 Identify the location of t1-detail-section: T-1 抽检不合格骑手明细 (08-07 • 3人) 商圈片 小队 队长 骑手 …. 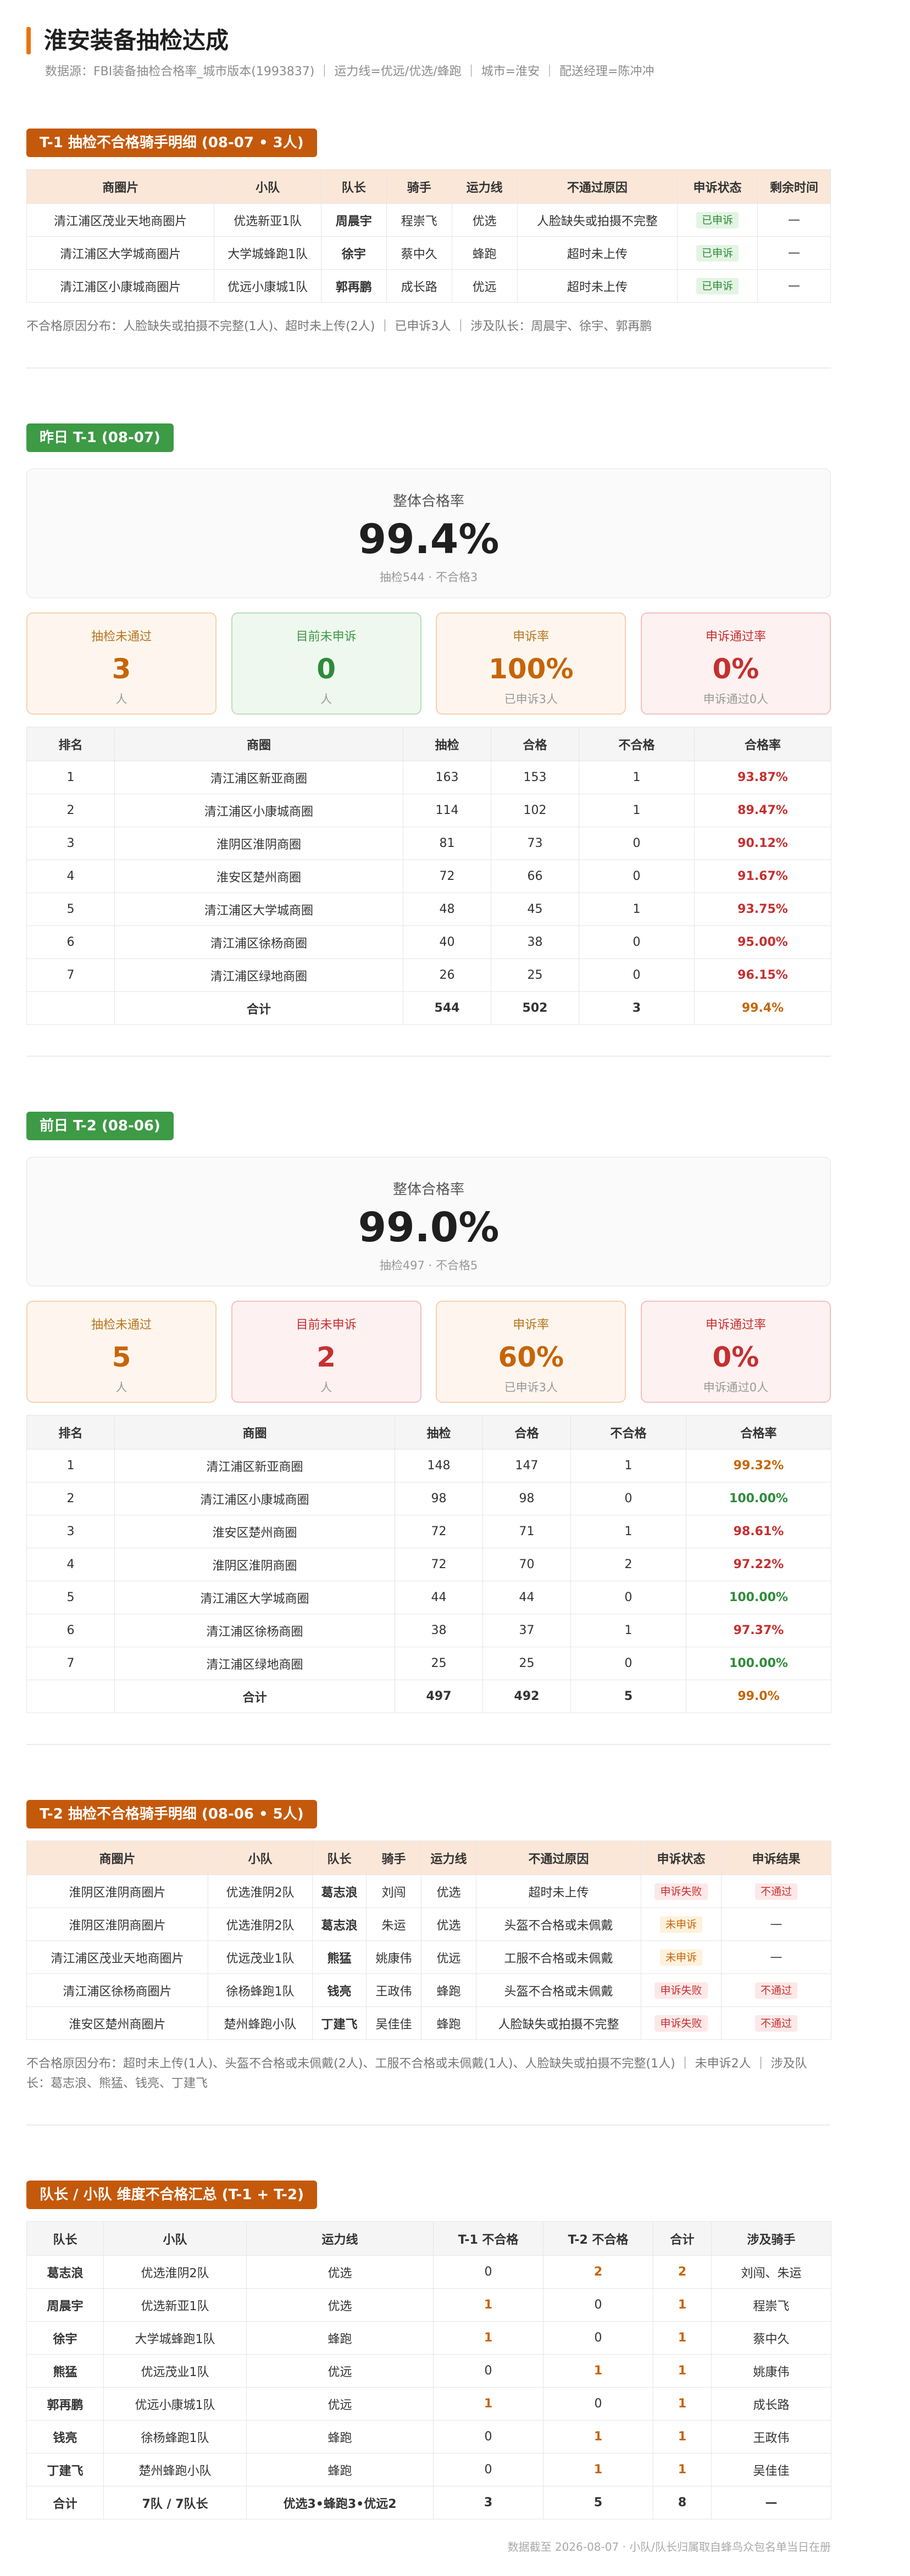
(428, 249).